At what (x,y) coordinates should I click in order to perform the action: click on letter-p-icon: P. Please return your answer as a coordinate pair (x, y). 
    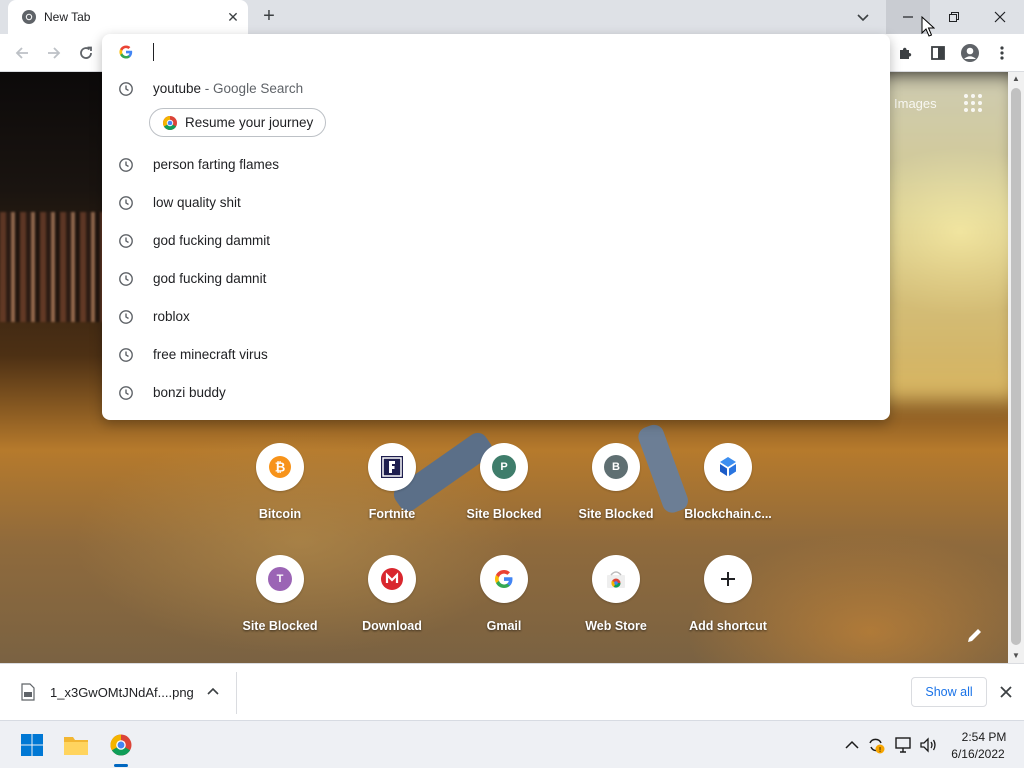
    Looking at the image, I should click on (504, 467).